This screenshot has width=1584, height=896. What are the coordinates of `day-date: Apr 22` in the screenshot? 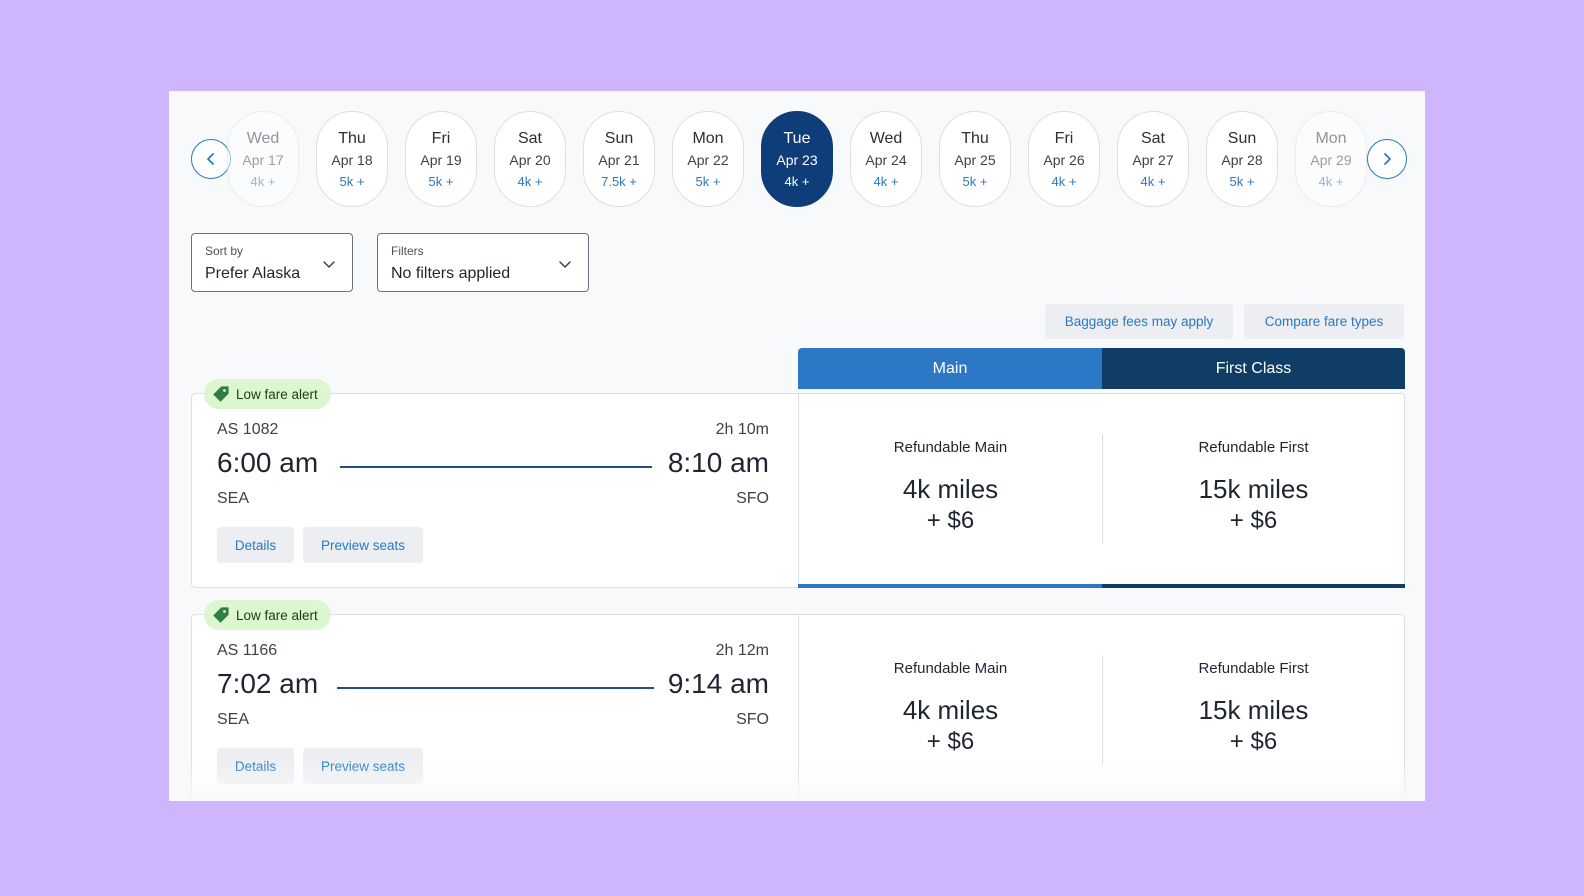 It's located at (708, 160).